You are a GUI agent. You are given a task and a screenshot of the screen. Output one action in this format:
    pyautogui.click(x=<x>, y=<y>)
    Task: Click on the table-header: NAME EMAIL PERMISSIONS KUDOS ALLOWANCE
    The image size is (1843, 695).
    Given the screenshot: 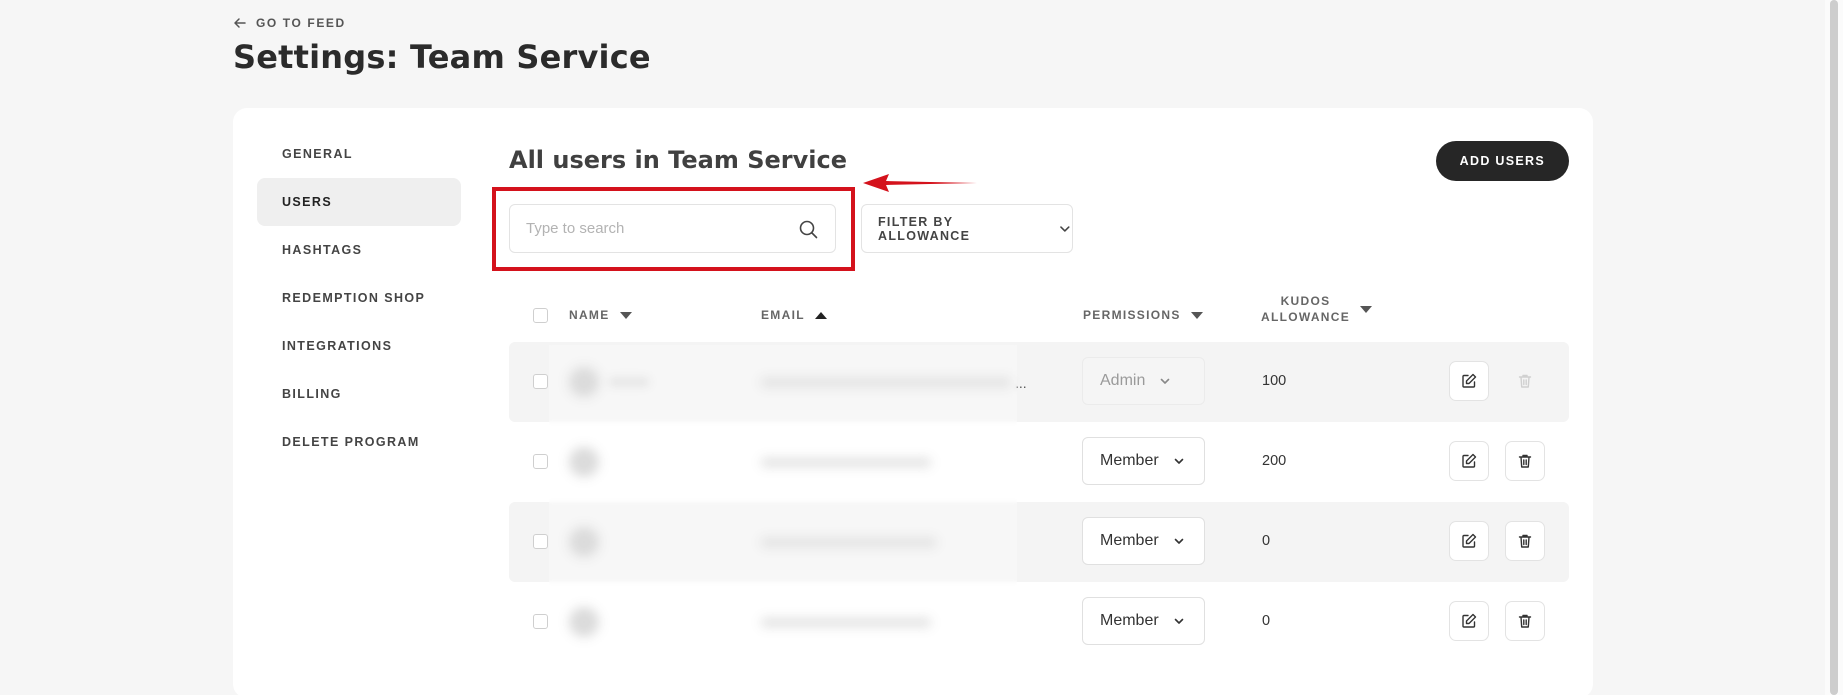 What is the action you would take?
    pyautogui.click(x=1039, y=315)
    